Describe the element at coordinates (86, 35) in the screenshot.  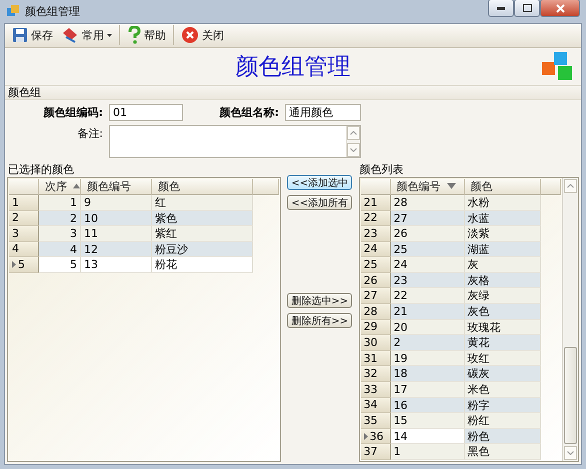
I see `toolbar-button: 常用` at that location.